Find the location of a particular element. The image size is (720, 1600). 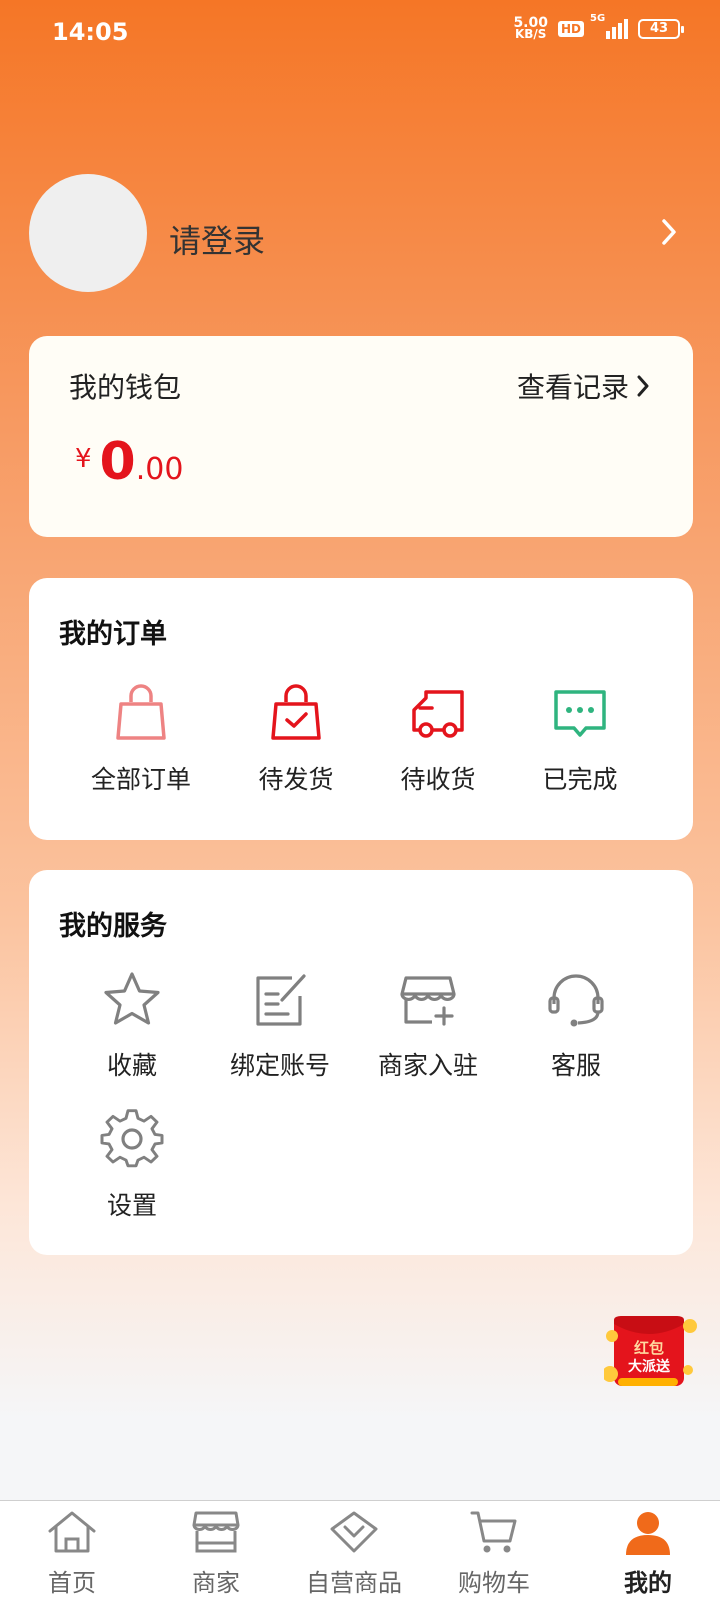

status-time: 14:05 is located at coordinates (90, 32).